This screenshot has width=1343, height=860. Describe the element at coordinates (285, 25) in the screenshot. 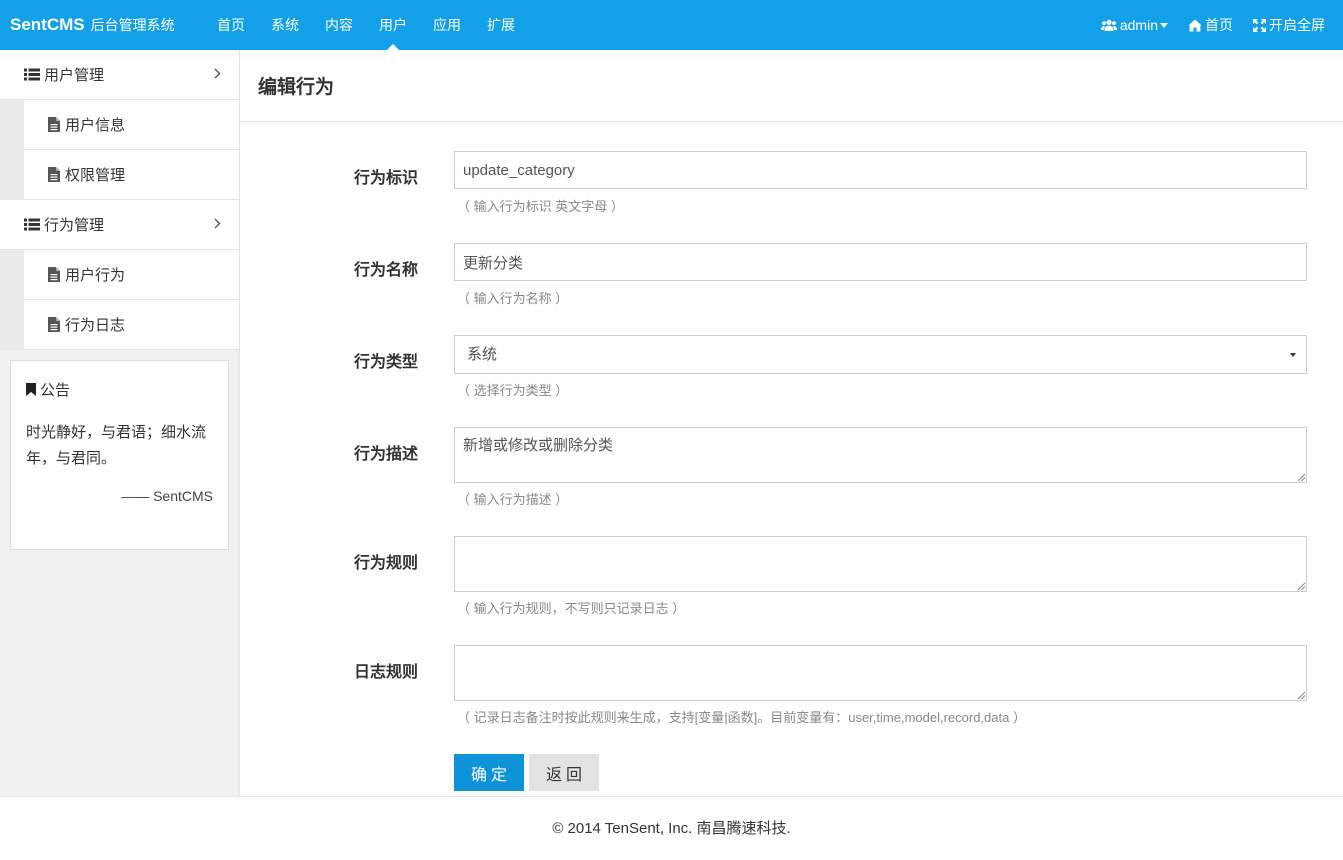

I see `nav-item-system: 系统` at that location.